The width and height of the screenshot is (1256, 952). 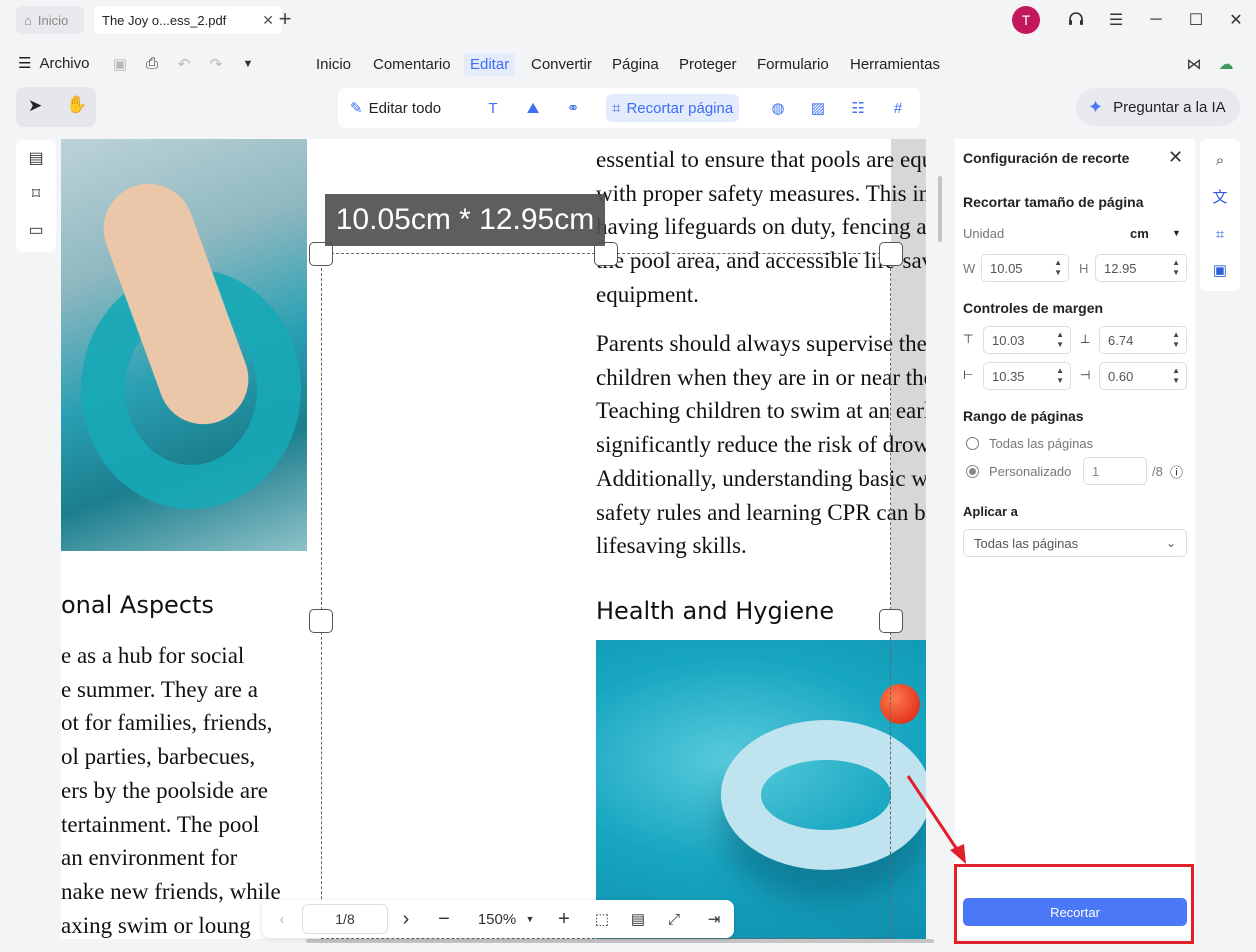 What do you see at coordinates (891, 254) in the screenshot?
I see `crop-handle-top-right` at bounding box center [891, 254].